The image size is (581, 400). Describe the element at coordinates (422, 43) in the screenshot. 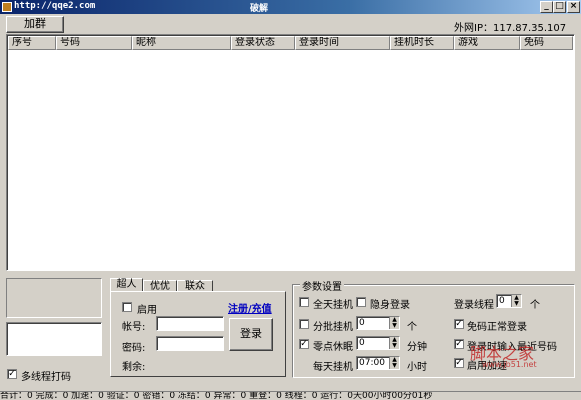

I see `column-header: 挂机时长` at that location.